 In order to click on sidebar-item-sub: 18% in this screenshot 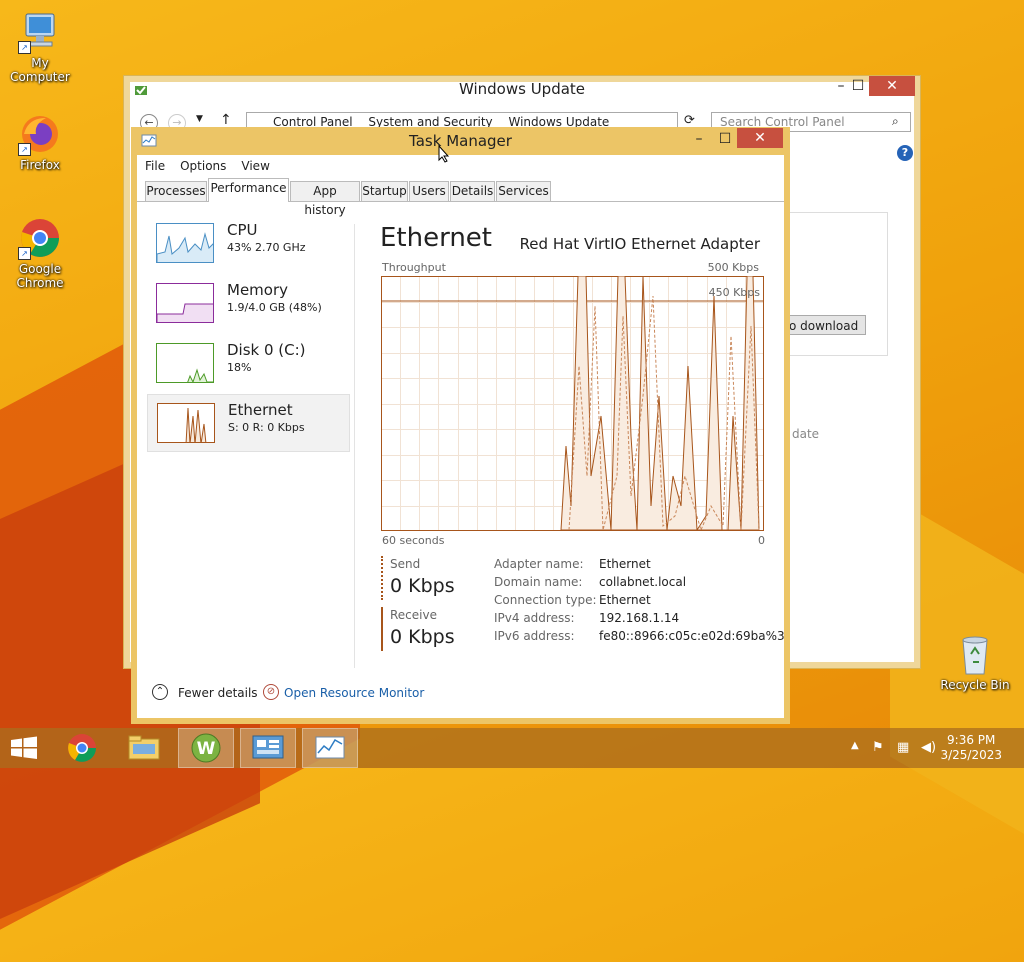, I will do `click(239, 367)`.